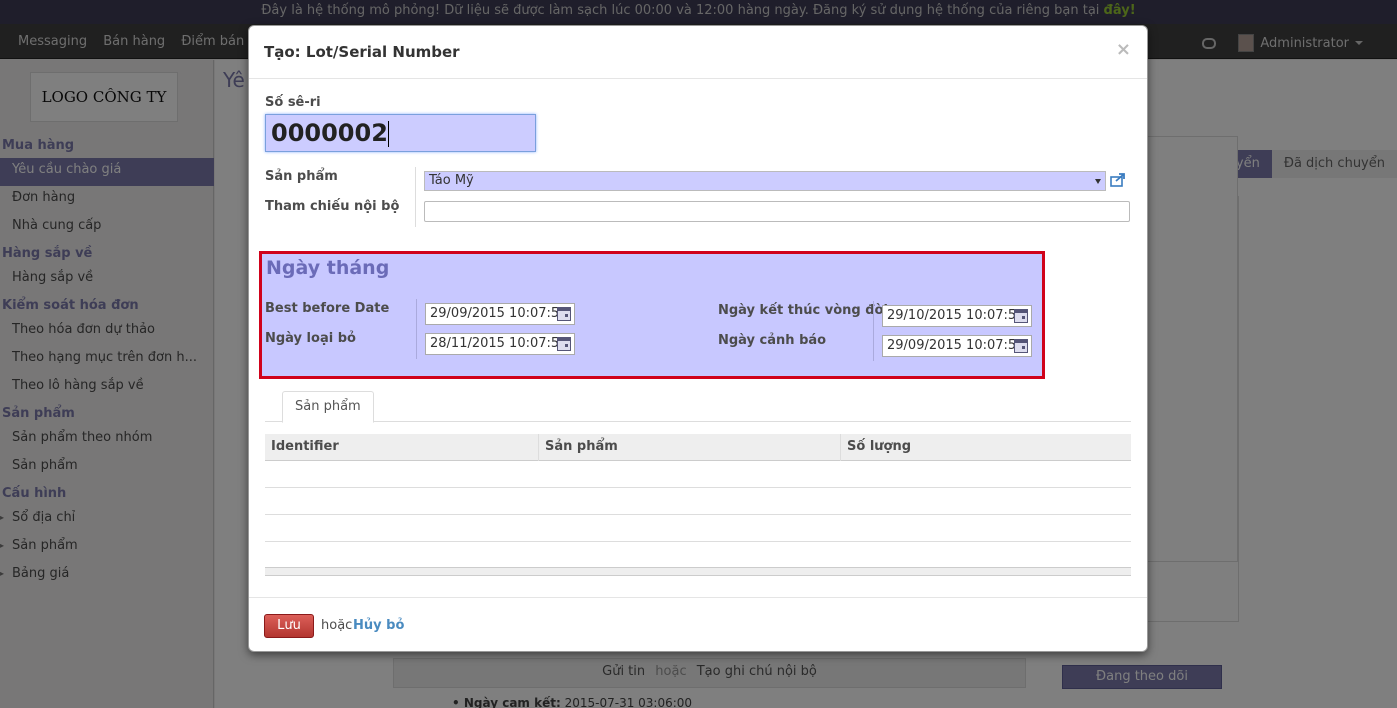  I want to click on best-before-label: Best before Date, so click(327, 308).